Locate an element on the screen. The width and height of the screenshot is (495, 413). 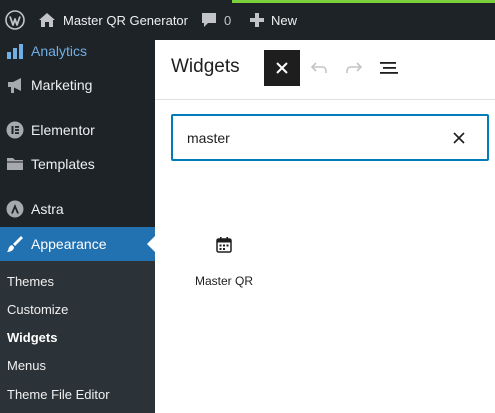
folder-icon is located at coordinates (15, 164).